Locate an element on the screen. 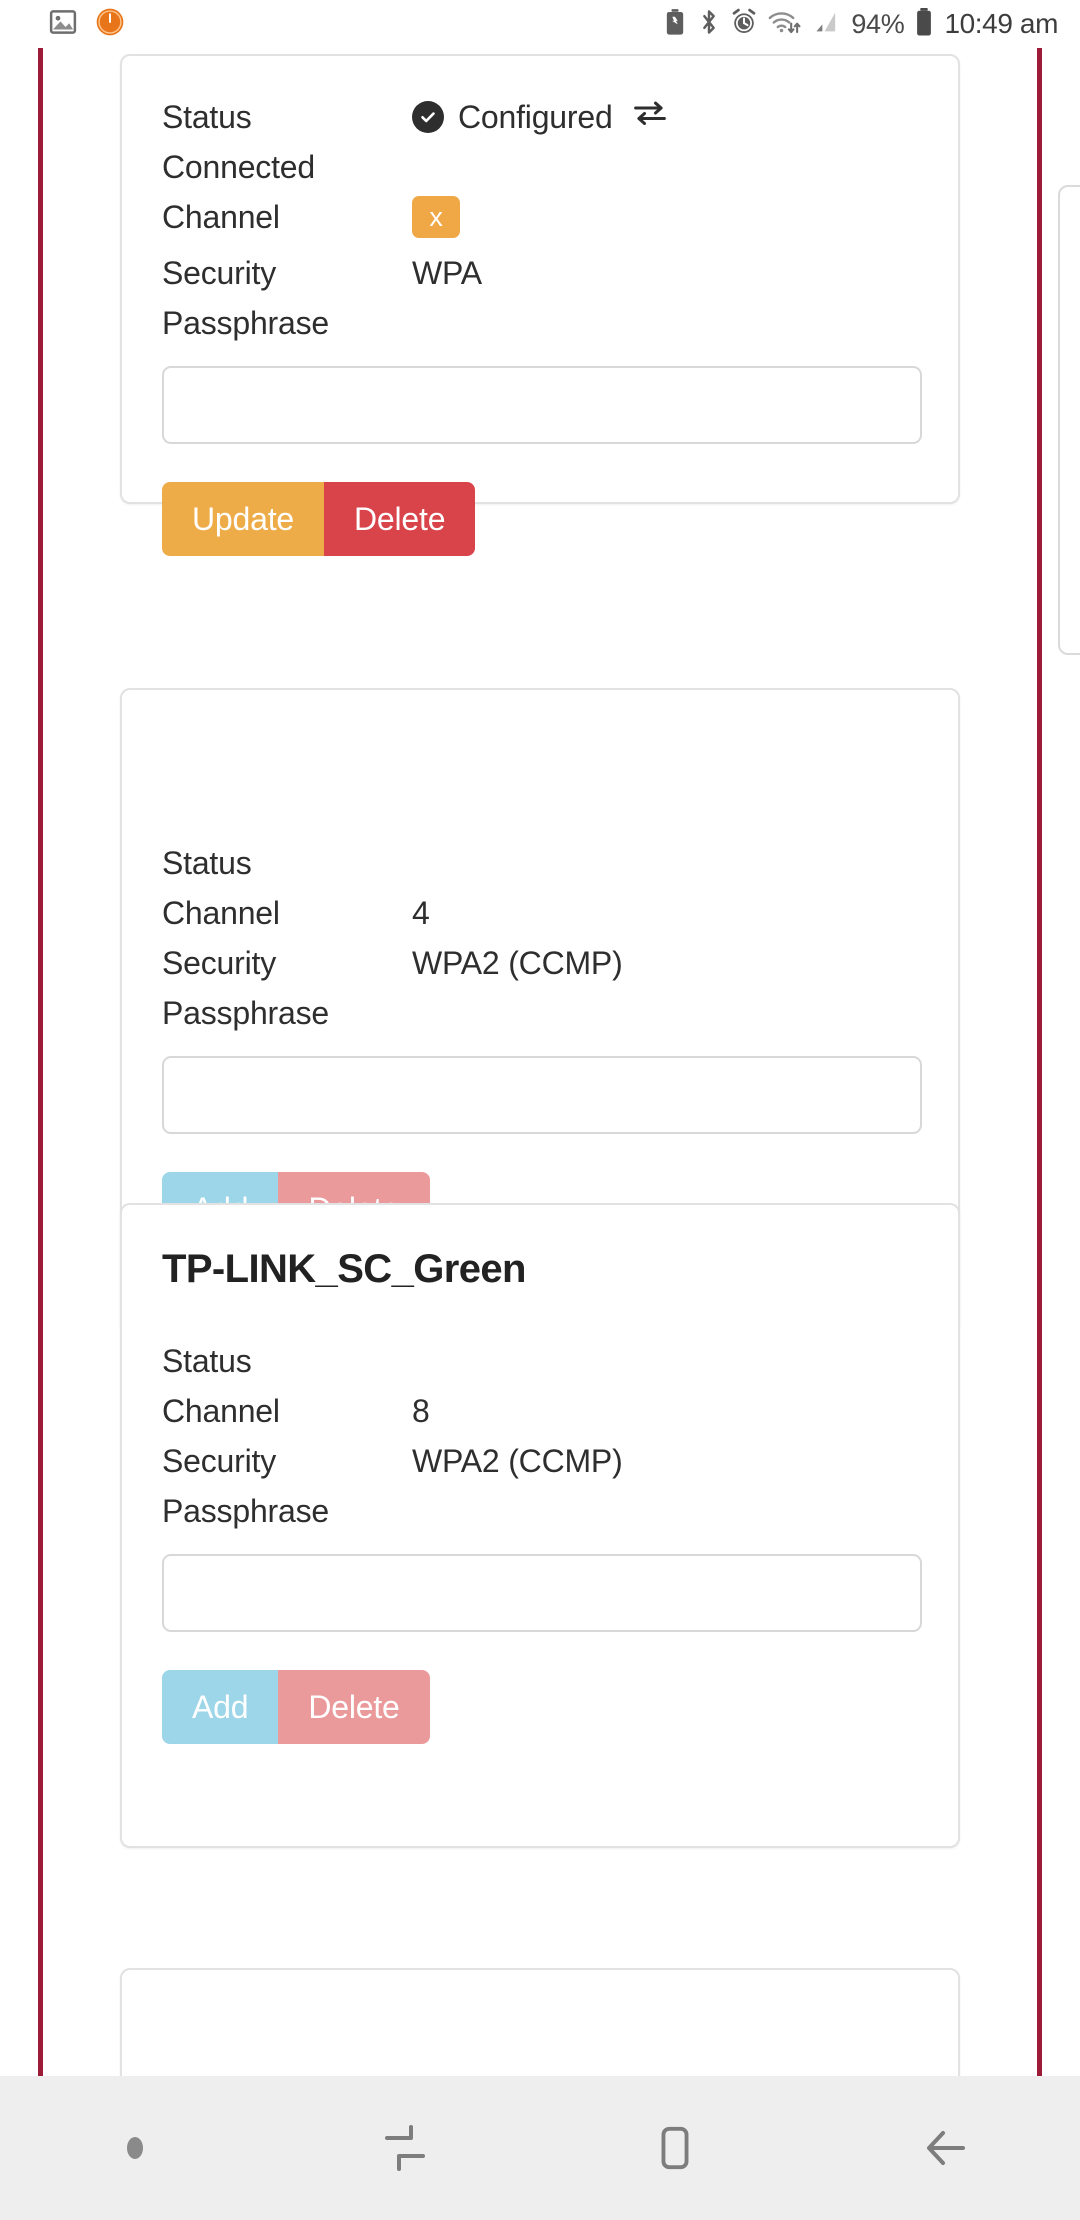 The height and width of the screenshot is (2220, 1080). network-ssid-title is located at coordinates (540, 716).